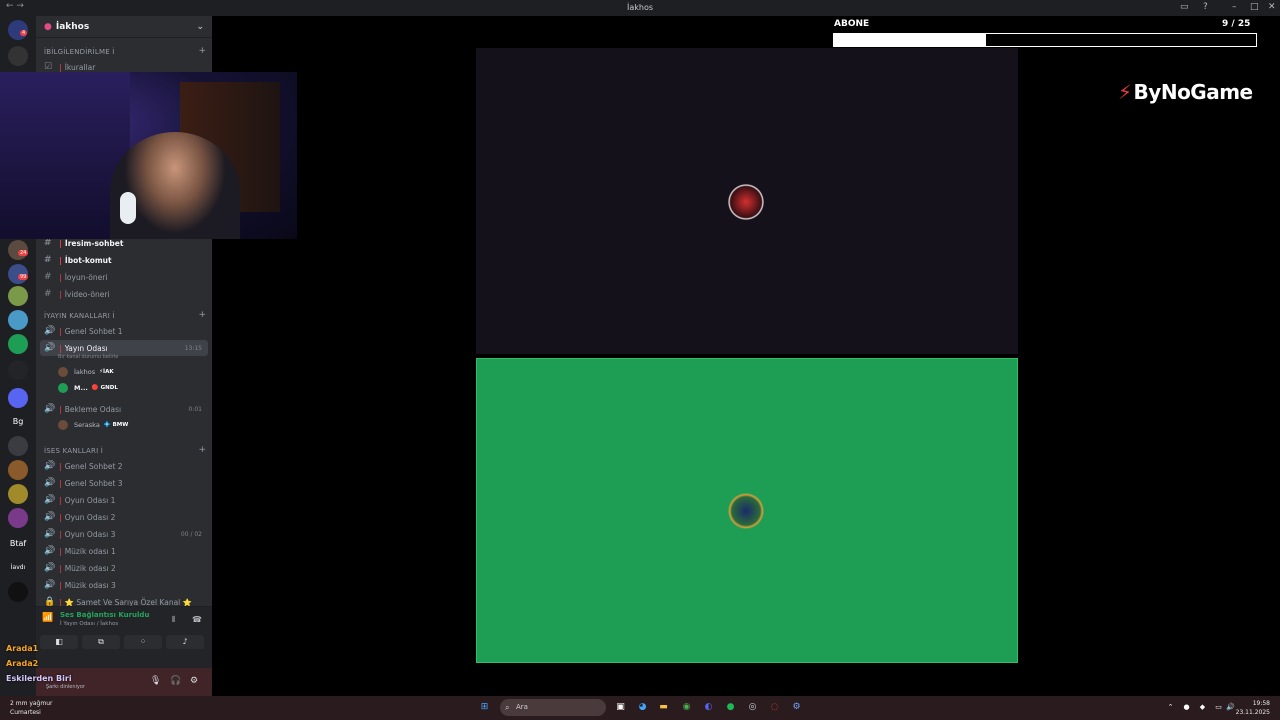  I want to click on bynogame-logo: ⚡ ByNoGame, so click(1185, 92).